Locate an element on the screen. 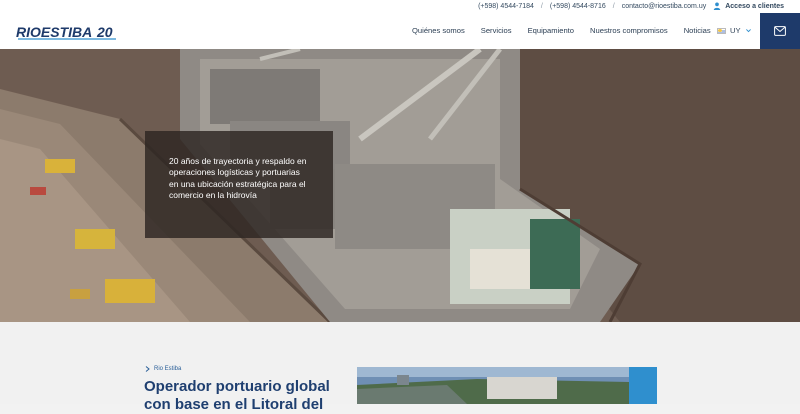  breadcrumb: Rio Estiba is located at coordinates (163, 369).